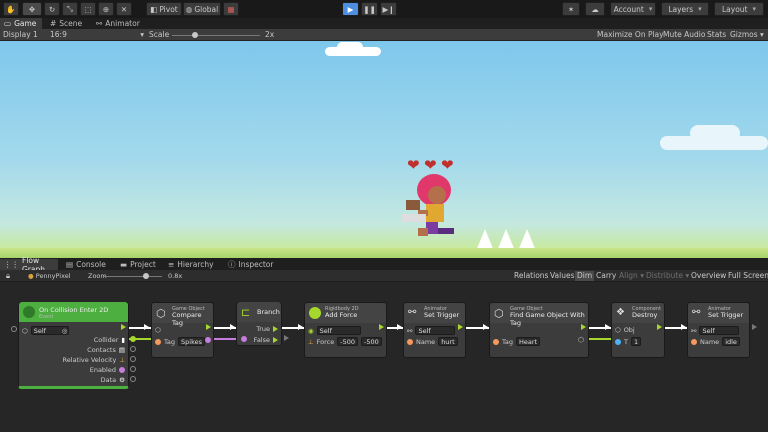  What do you see at coordinates (138, 264) in the screenshot?
I see `tab-project: ▬ Project` at bounding box center [138, 264].